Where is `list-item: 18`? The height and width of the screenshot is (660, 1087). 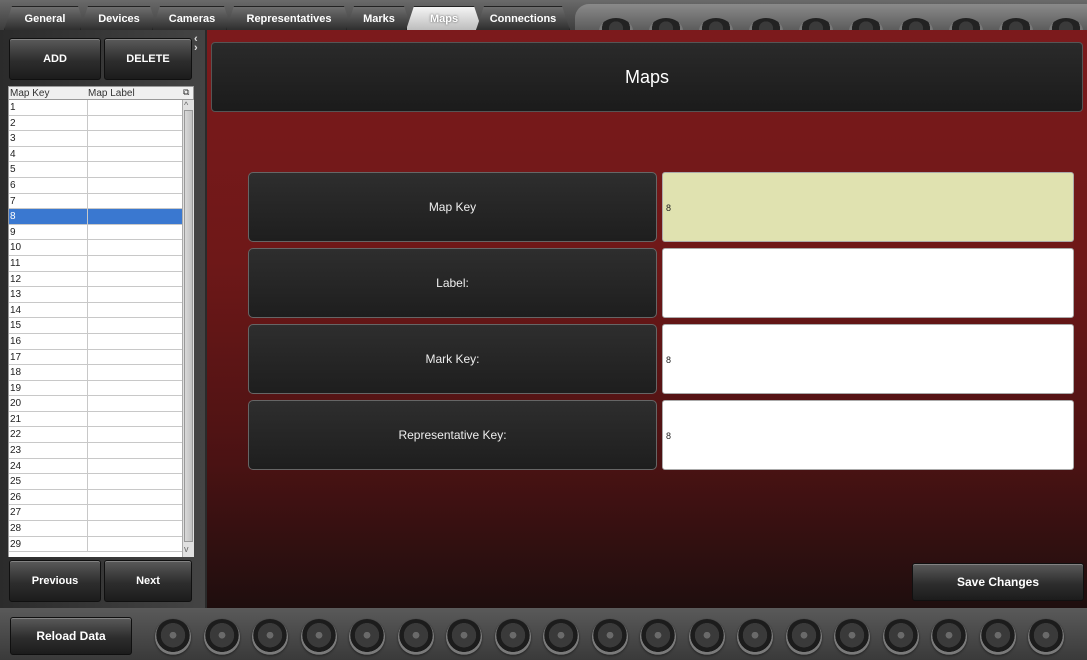
list-item: 18 is located at coordinates (96, 373).